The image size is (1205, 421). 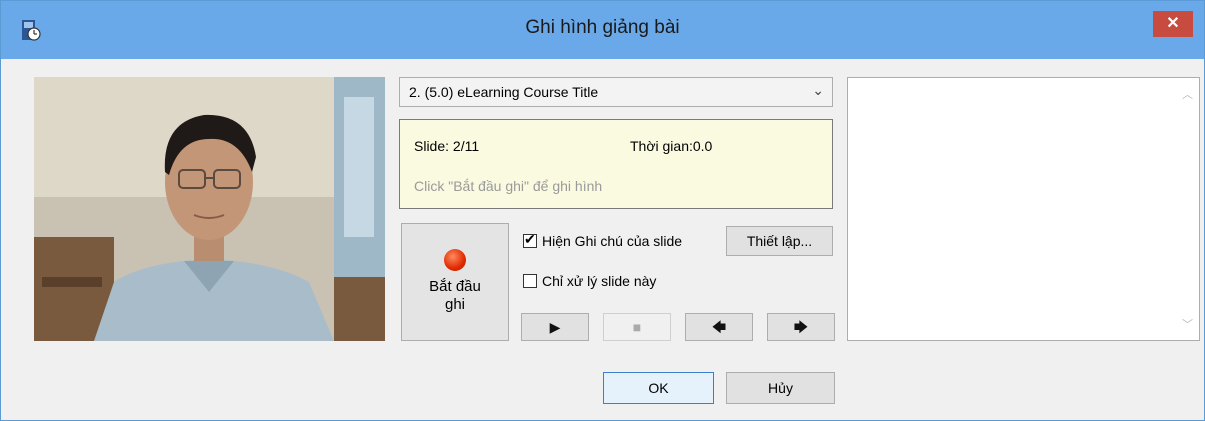 I want to click on ok-button: OK, so click(x=658, y=388).